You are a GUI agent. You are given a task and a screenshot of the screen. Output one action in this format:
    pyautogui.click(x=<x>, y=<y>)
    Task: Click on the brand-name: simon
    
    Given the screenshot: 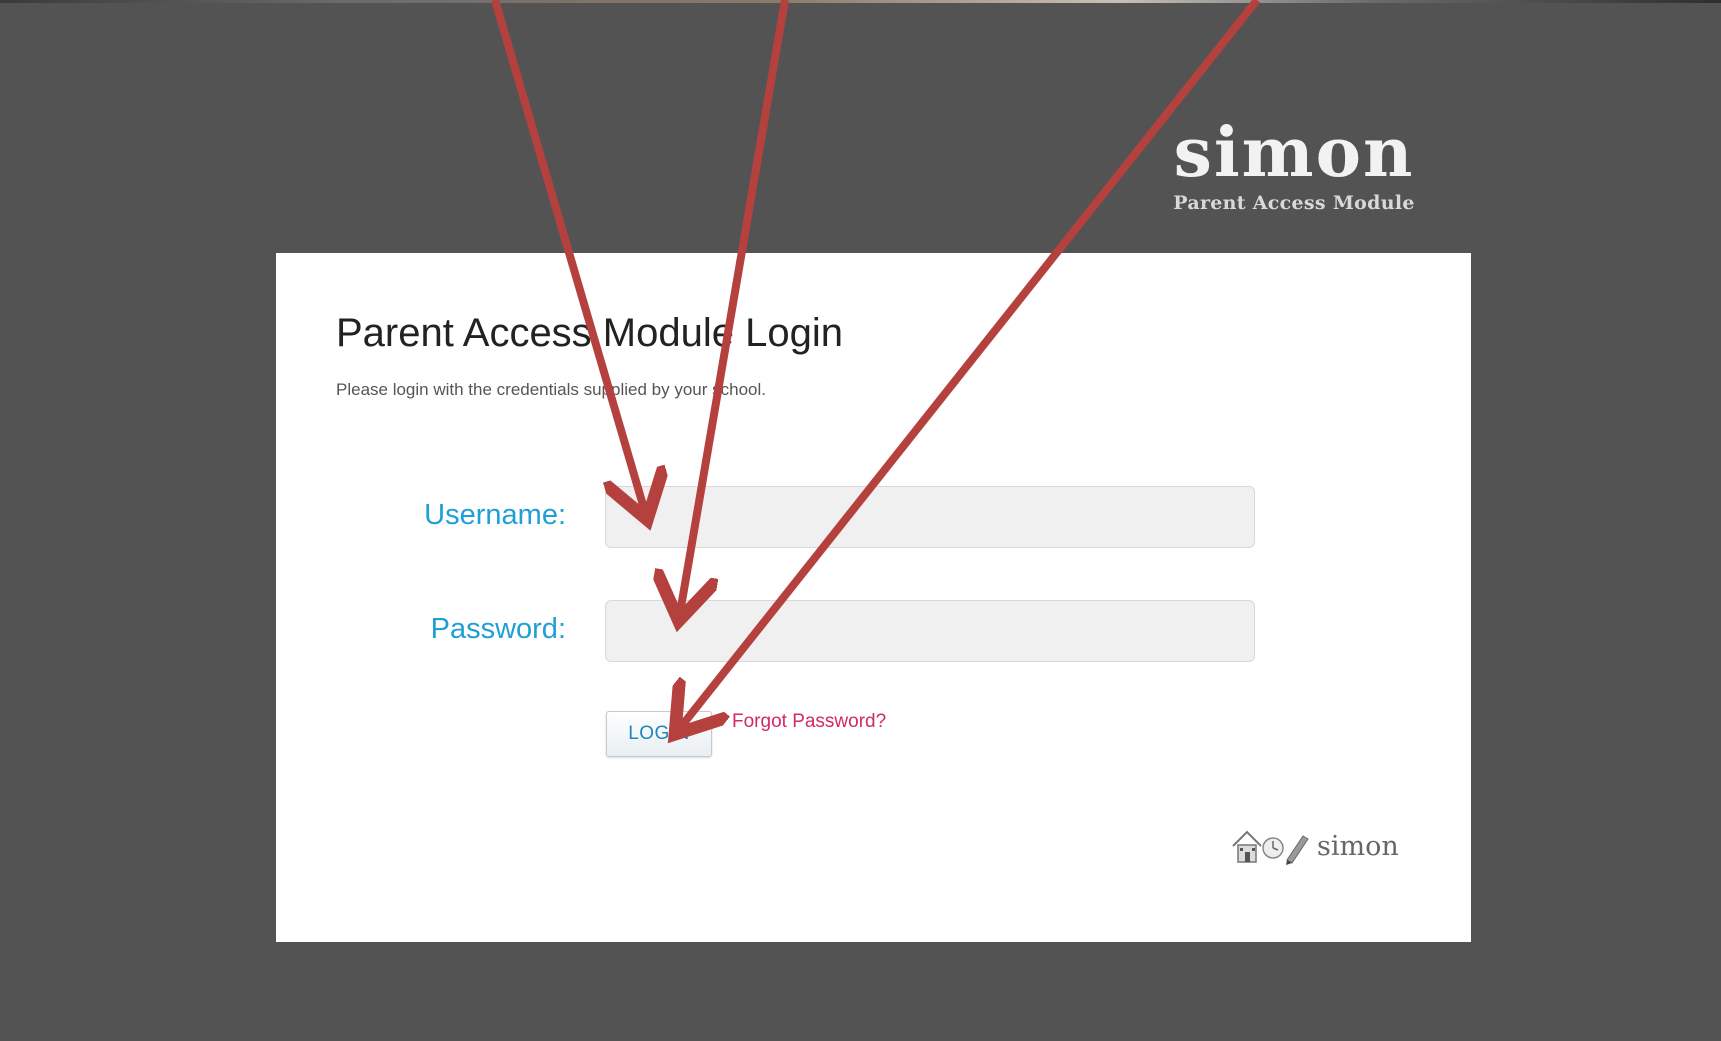 What is the action you would take?
    pyautogui.click(x=1294, y=153)
    